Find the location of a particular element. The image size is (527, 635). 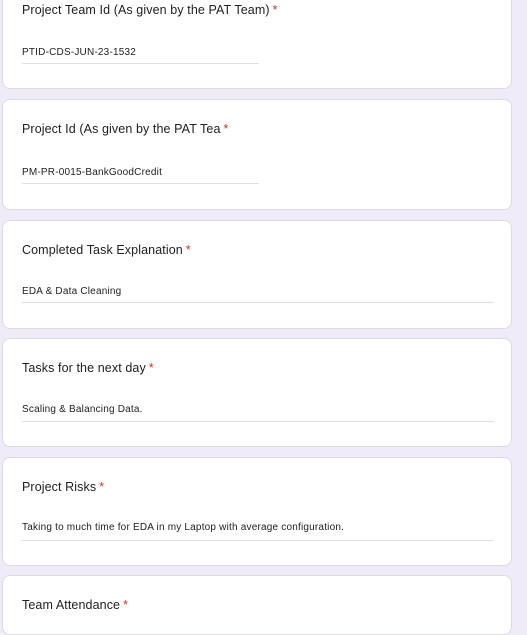

project-team-id-input: PTID-CDS-JUN-23-1532 is located at coordinates (79, 52).